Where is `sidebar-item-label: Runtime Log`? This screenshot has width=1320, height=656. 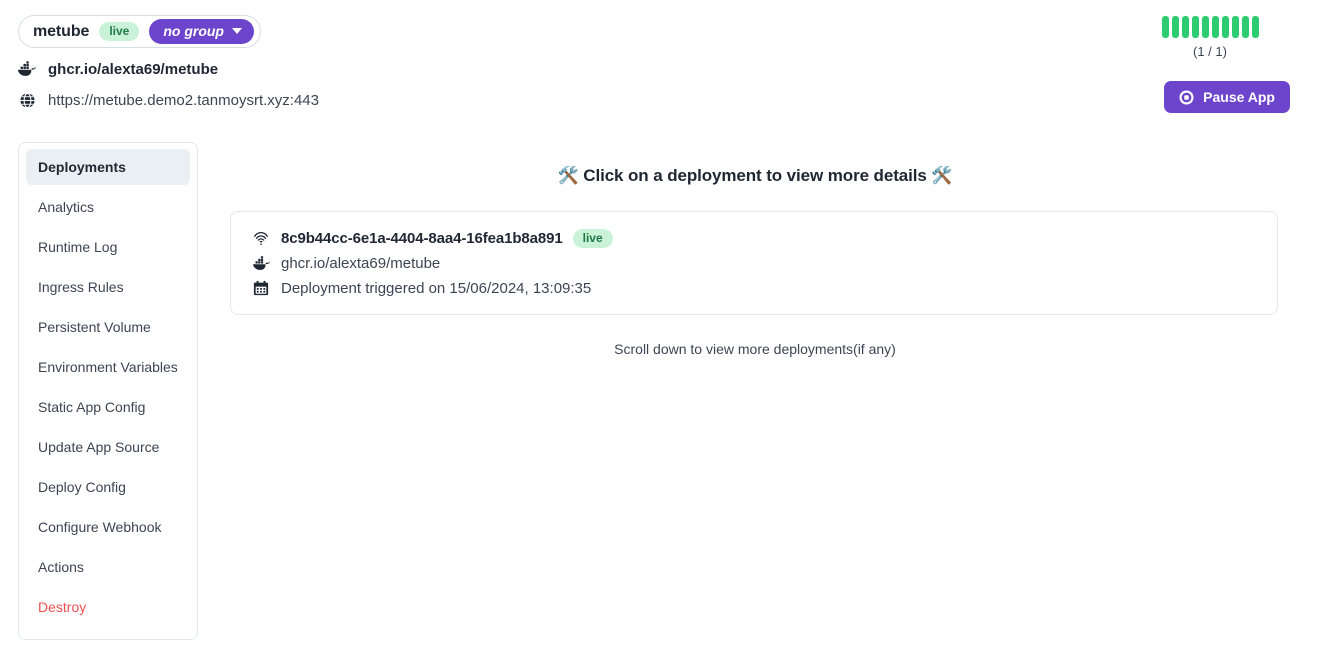
sidebar-item-label: Runtime Log is located at coordinates (78, 247).